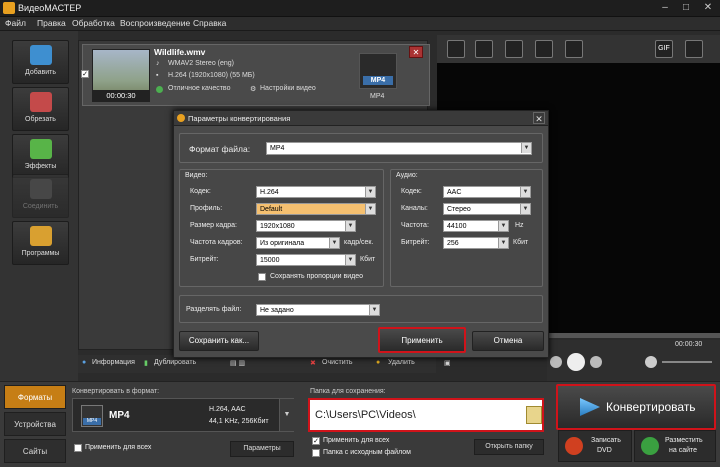 The height and width of the screenshot is (467, 720). What do you see at coordinates (316, 453) in the screenshot?
I see `source-folder-checkbox` at bounding box center [316, 453].